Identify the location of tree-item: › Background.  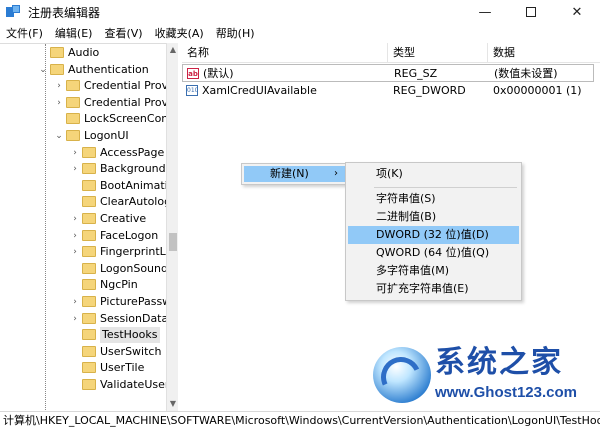
(83, 169).